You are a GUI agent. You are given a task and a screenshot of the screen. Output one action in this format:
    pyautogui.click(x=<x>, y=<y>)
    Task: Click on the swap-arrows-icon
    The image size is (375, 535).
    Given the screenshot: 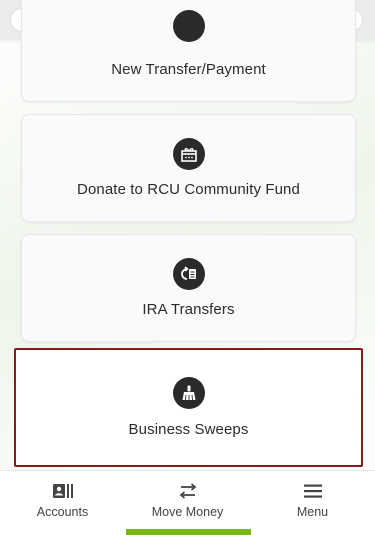 What is the action you would take?
    pyautogui.click(x=187, y=491)
    